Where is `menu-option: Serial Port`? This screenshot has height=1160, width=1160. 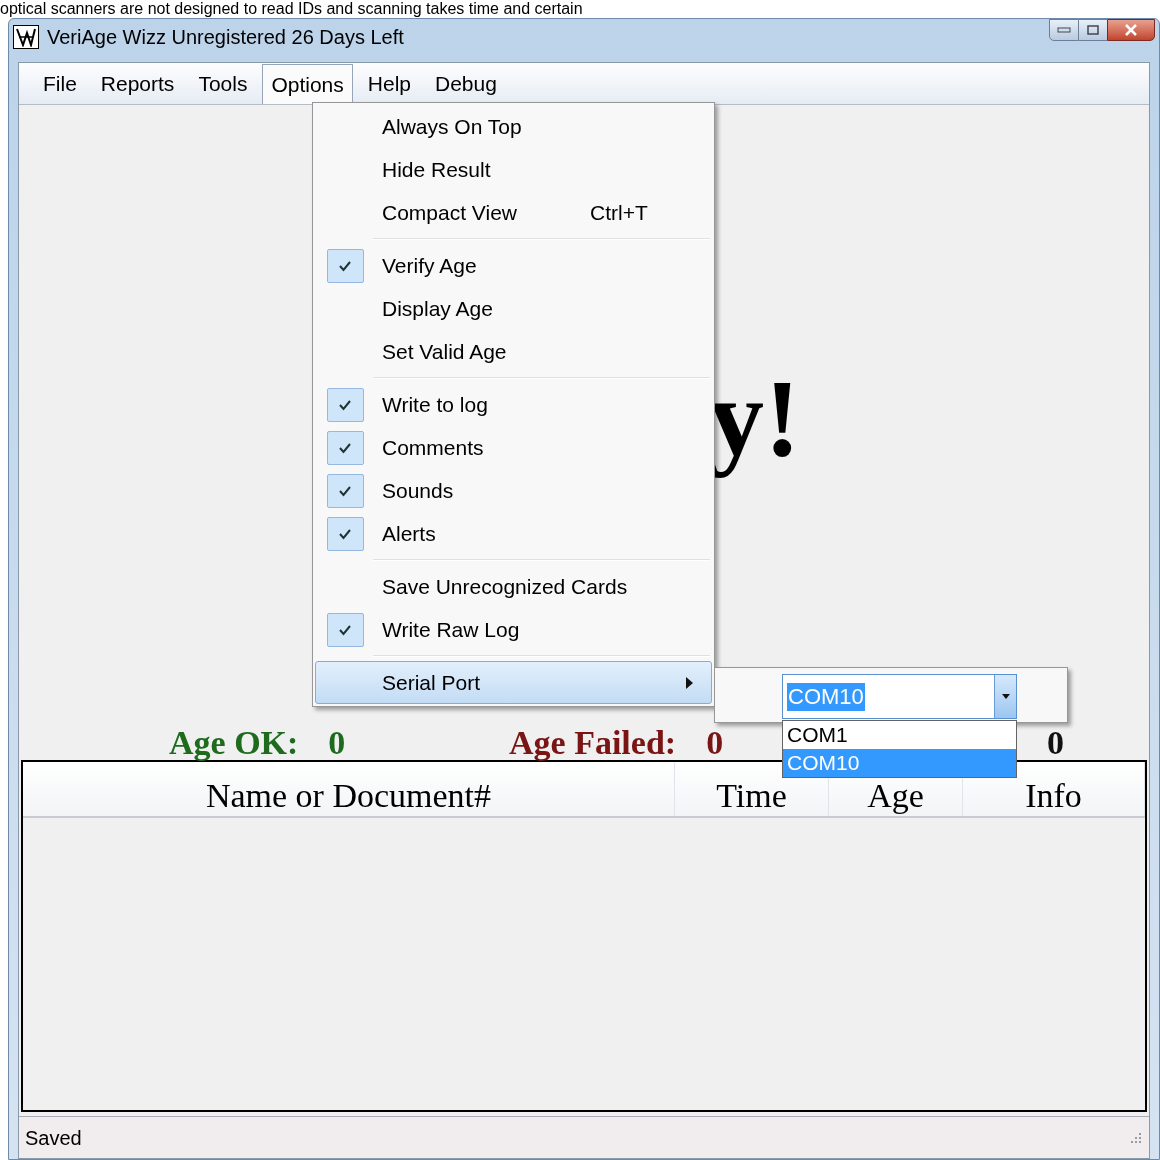 menu-option: Serial Port is located at coordinates (513, 682).